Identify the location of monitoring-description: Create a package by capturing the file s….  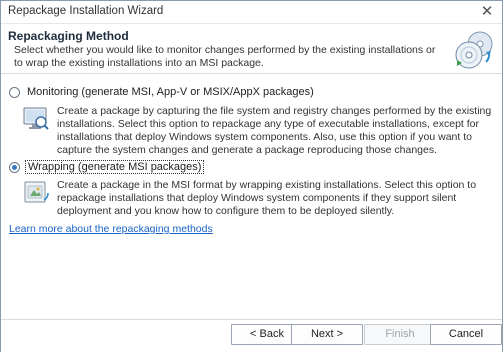
(274, 130).